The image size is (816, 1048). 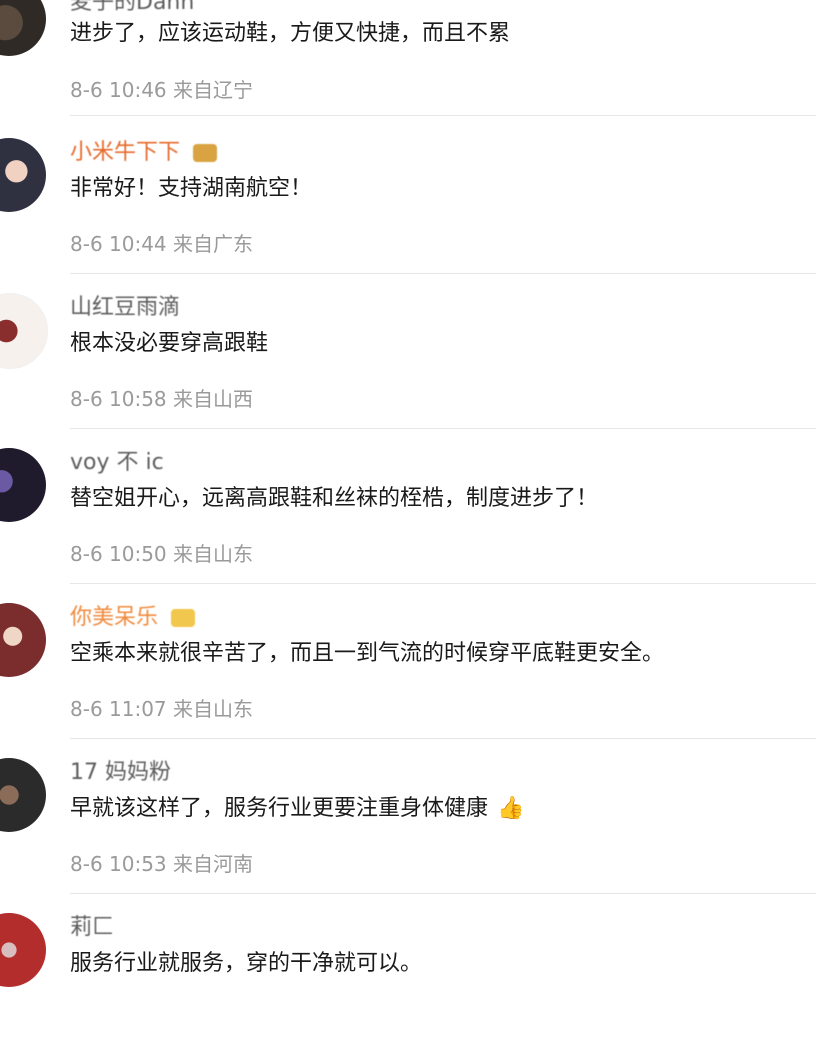 I want to click on comment-meta: 8-6 10:50 来自山东, so click(x=161, y=554).